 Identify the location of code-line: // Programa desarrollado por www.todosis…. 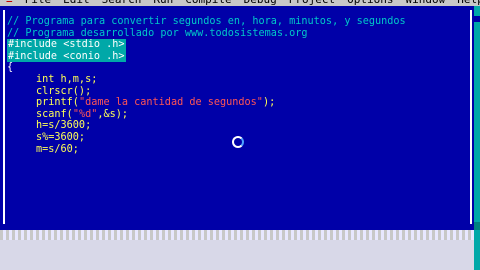
(237, 34).